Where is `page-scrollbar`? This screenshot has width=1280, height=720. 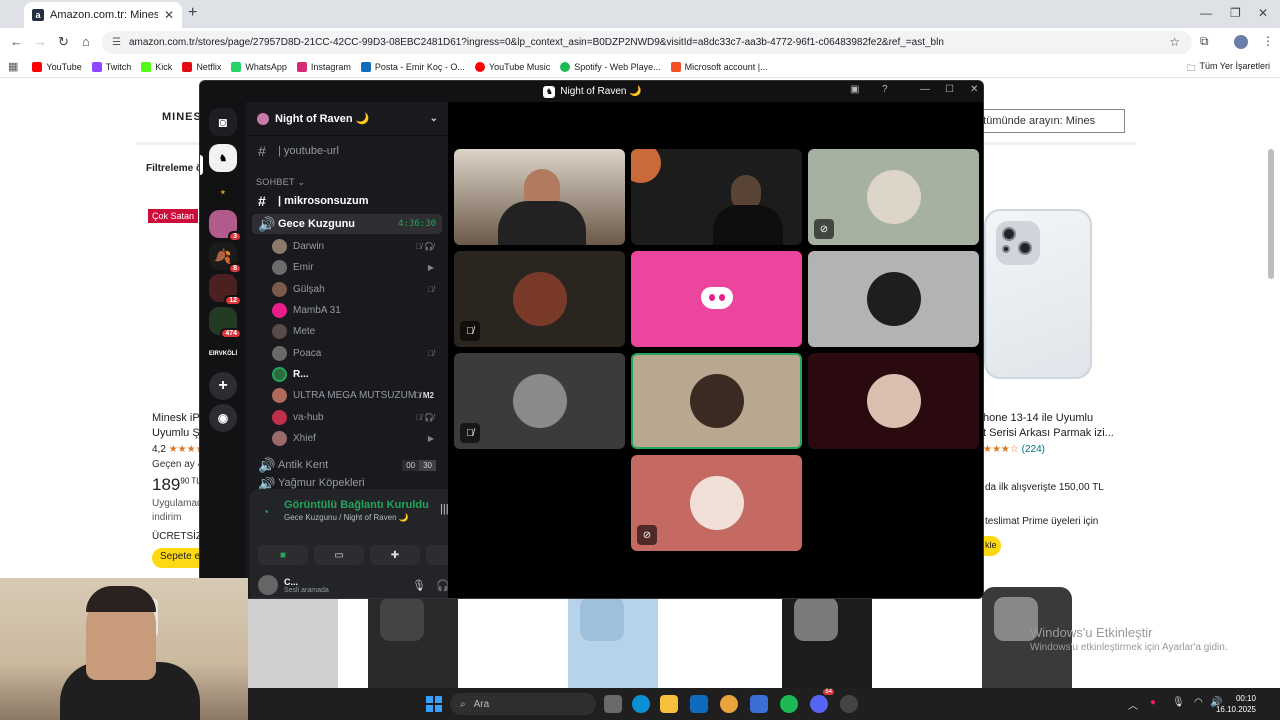
page-scrollbar is located at coordinates (1271, 214).